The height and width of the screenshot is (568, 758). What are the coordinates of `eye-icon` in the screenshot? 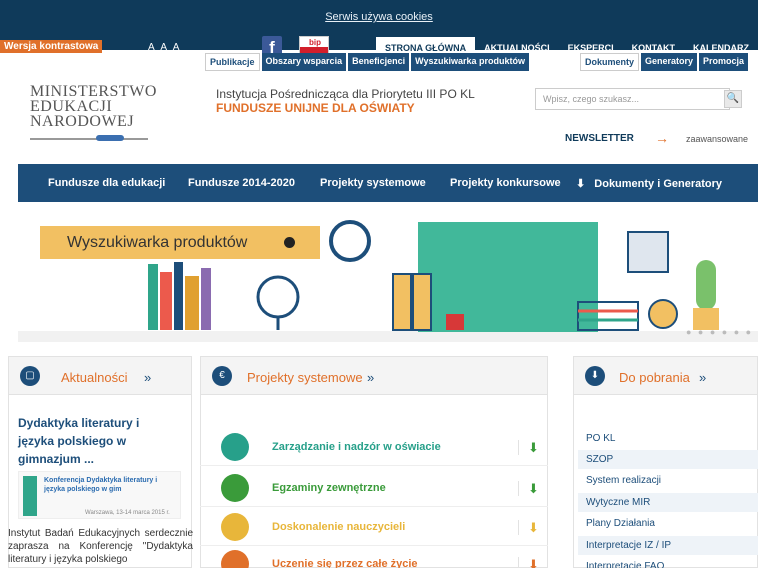 It's located at (235, 488).